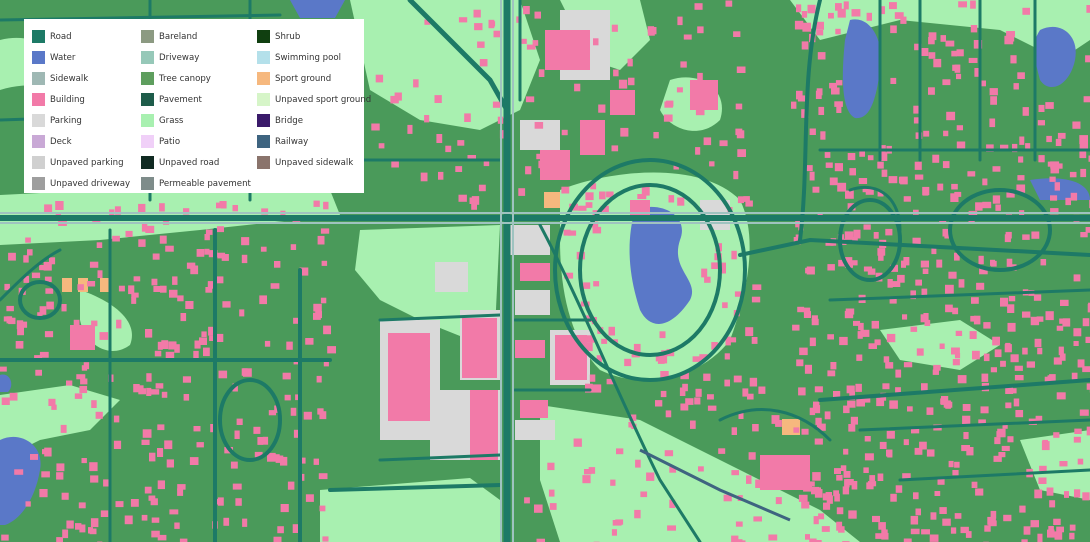 This screenshot has width=1090, height=542. I want to click on legend-label: Shrub, so click(288, 36).